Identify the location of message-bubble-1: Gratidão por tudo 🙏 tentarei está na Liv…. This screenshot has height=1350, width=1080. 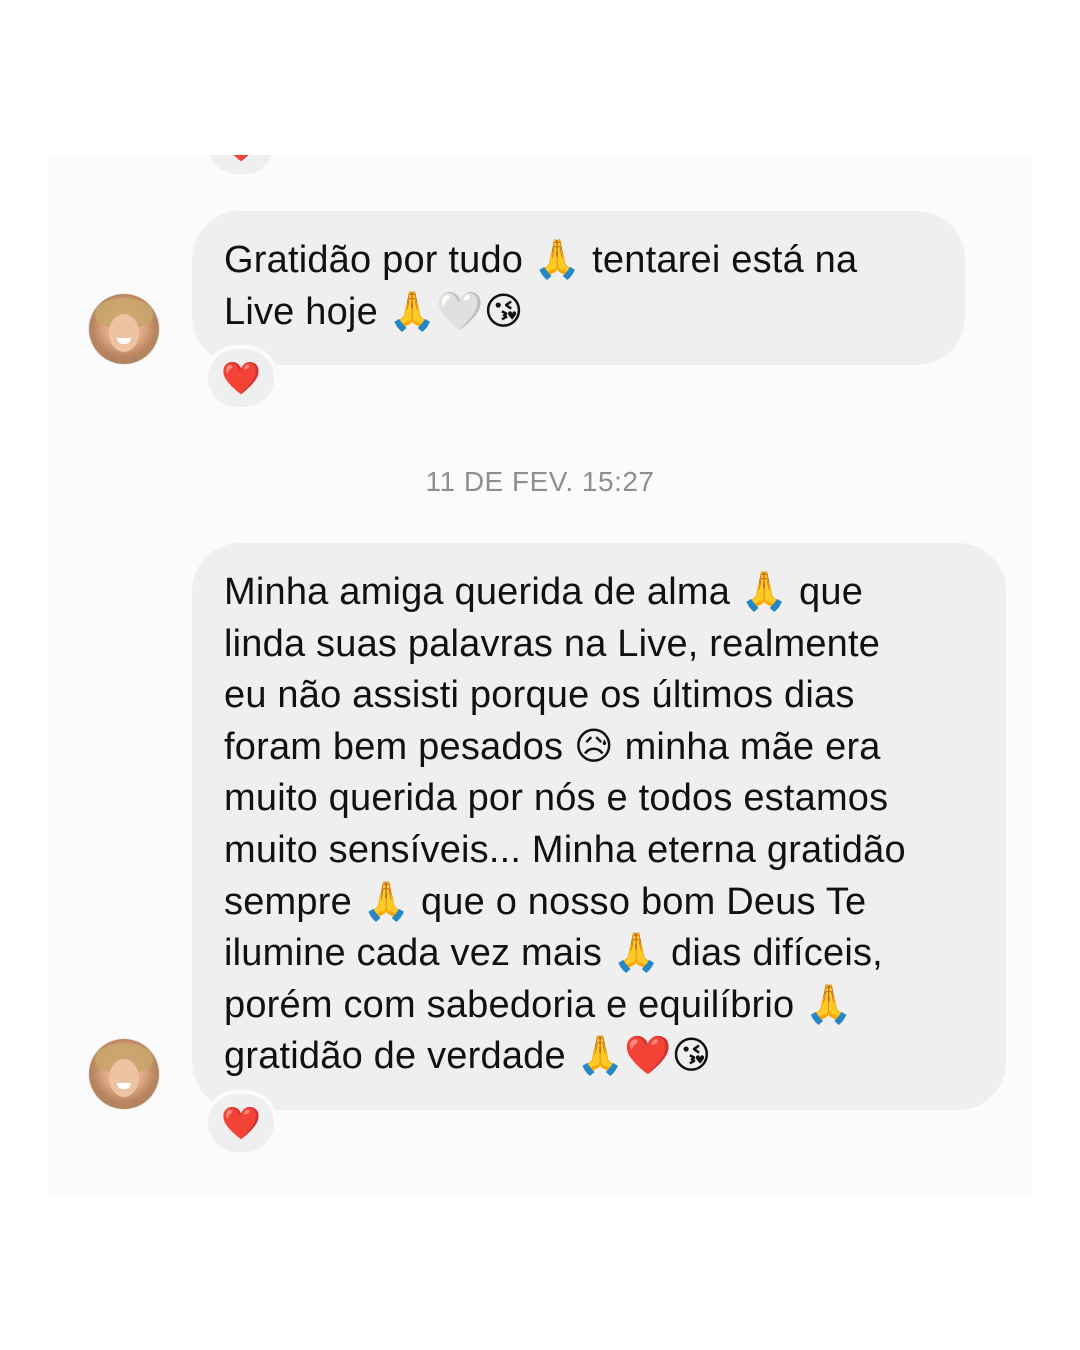
(578, 288).